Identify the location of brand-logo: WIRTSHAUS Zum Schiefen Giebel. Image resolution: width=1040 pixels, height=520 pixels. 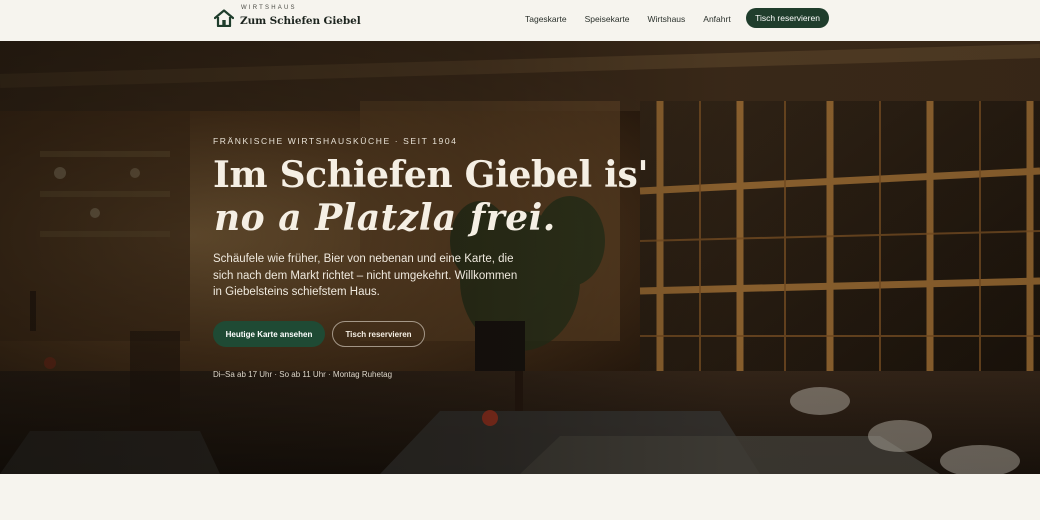
(287, 16).